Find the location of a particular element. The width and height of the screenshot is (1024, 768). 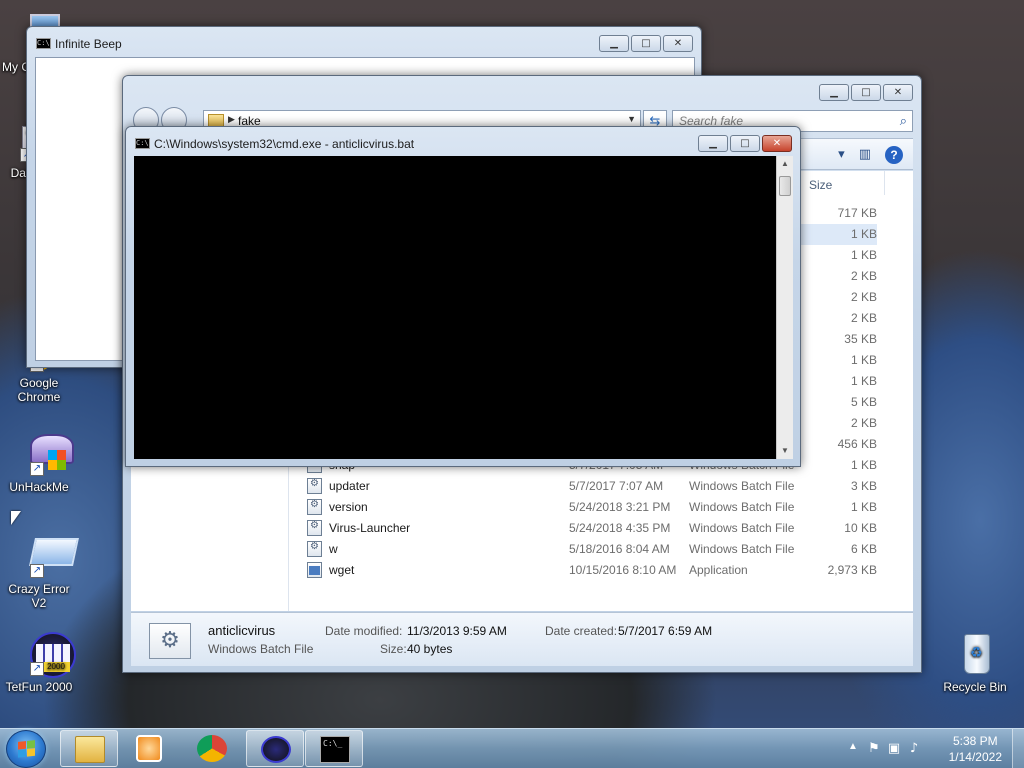

taskbar-item-explorer is located at coordinates (89, 748).